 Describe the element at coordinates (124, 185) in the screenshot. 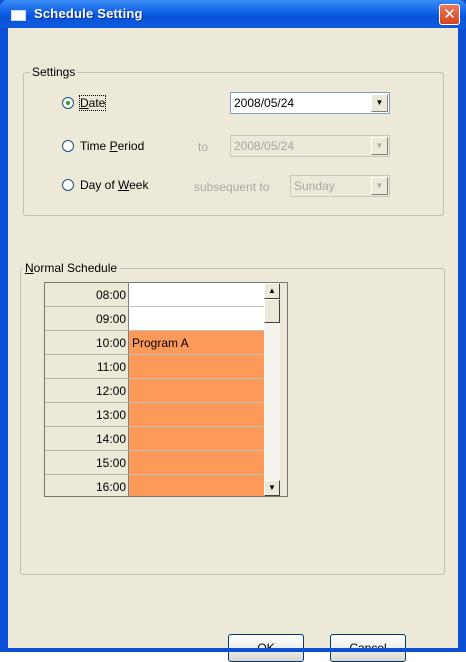

I see `day-of-week-label-mnemonic: W` at that location.